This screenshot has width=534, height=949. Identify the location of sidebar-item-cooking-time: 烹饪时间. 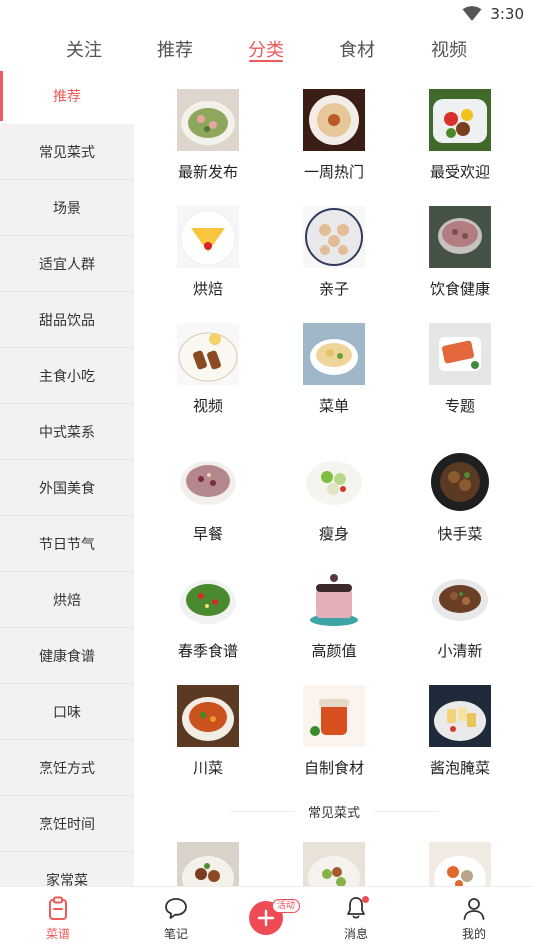
(67, 824).